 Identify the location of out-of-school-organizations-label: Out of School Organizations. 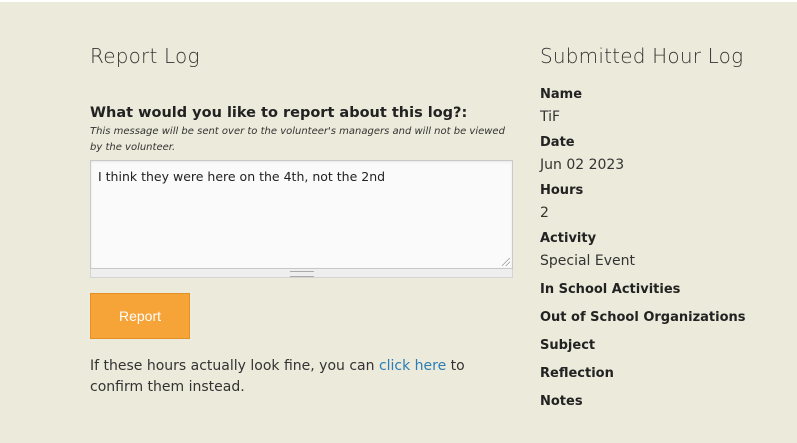
(643, 317).